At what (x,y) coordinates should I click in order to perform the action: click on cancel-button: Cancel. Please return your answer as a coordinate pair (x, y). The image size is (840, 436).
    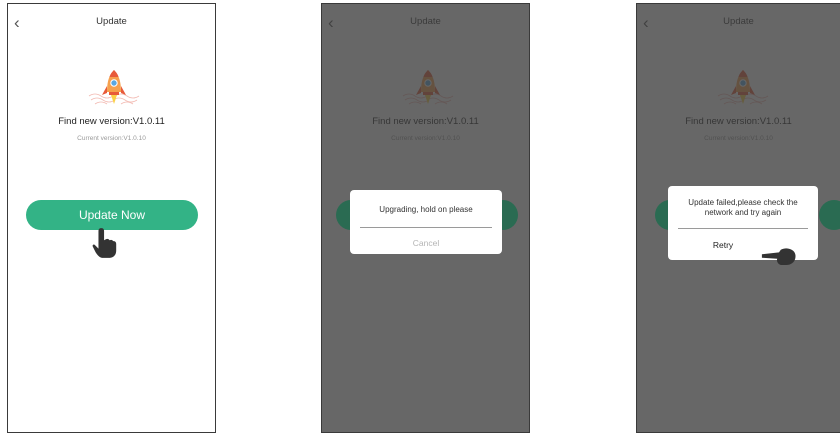
    Looking at the image, I should click on (426, 243).